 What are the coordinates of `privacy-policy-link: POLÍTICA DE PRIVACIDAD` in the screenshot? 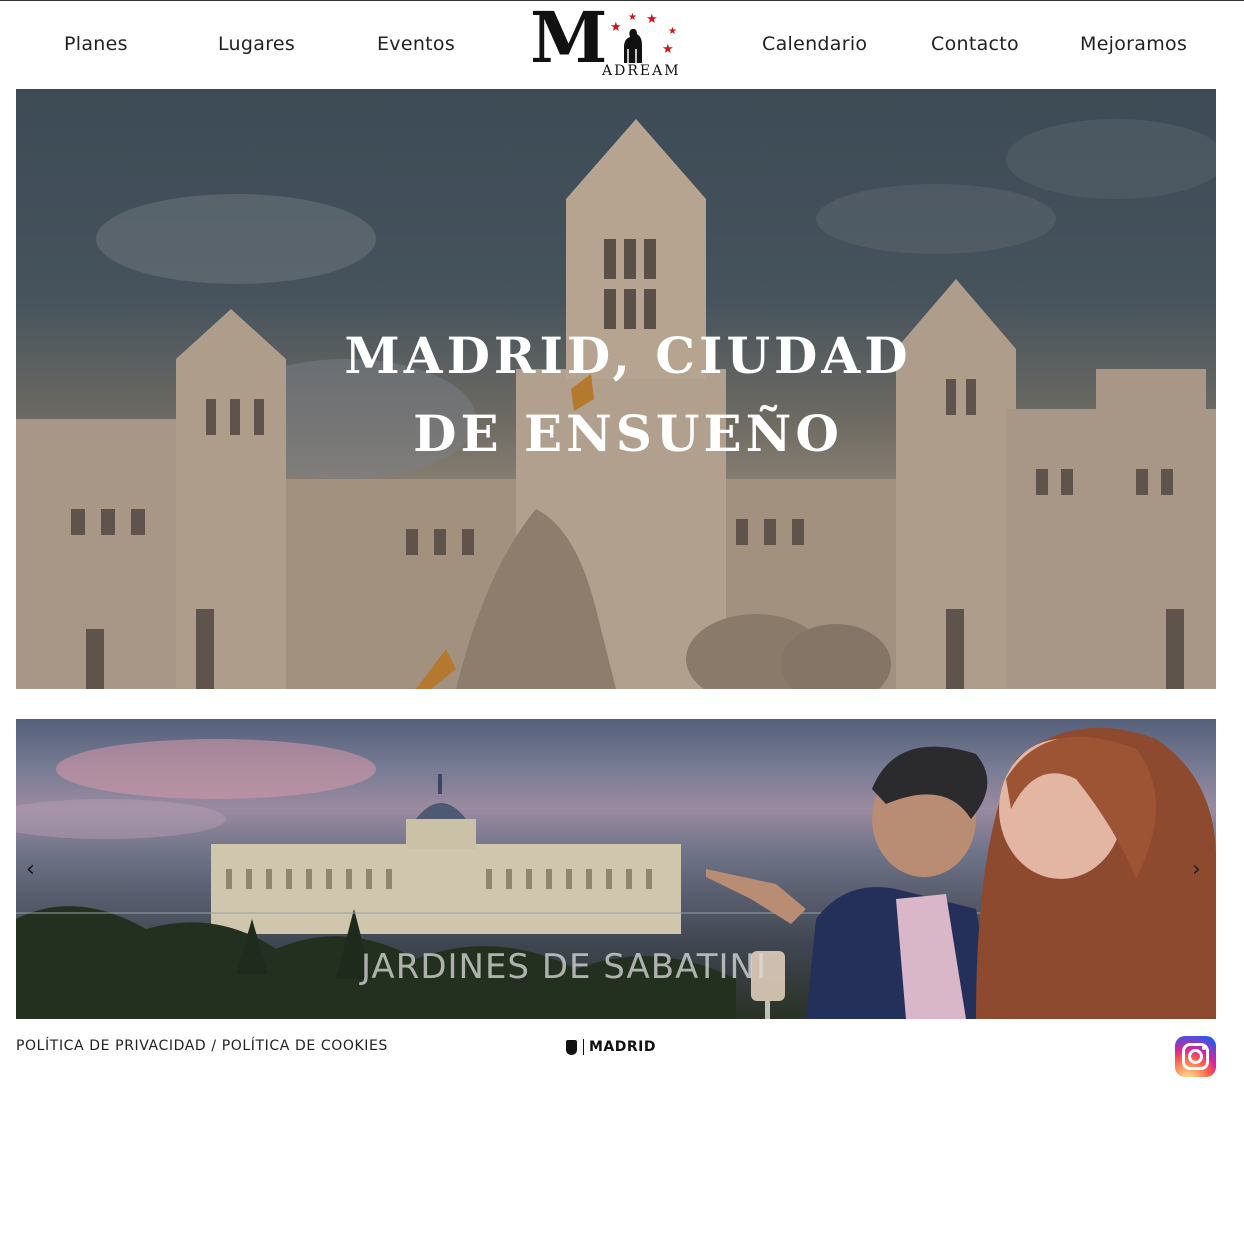 It's located at (111, 1046).